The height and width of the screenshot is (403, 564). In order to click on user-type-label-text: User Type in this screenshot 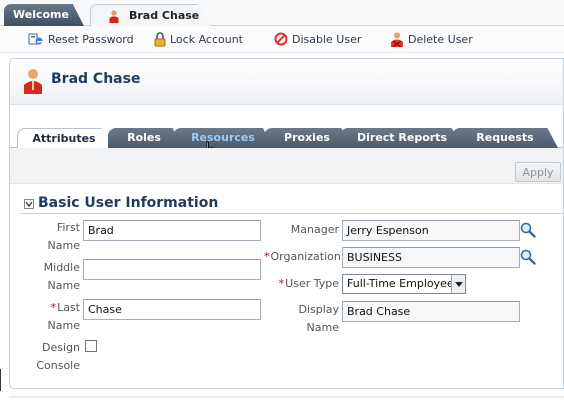, I will do `click(312, 283)`.